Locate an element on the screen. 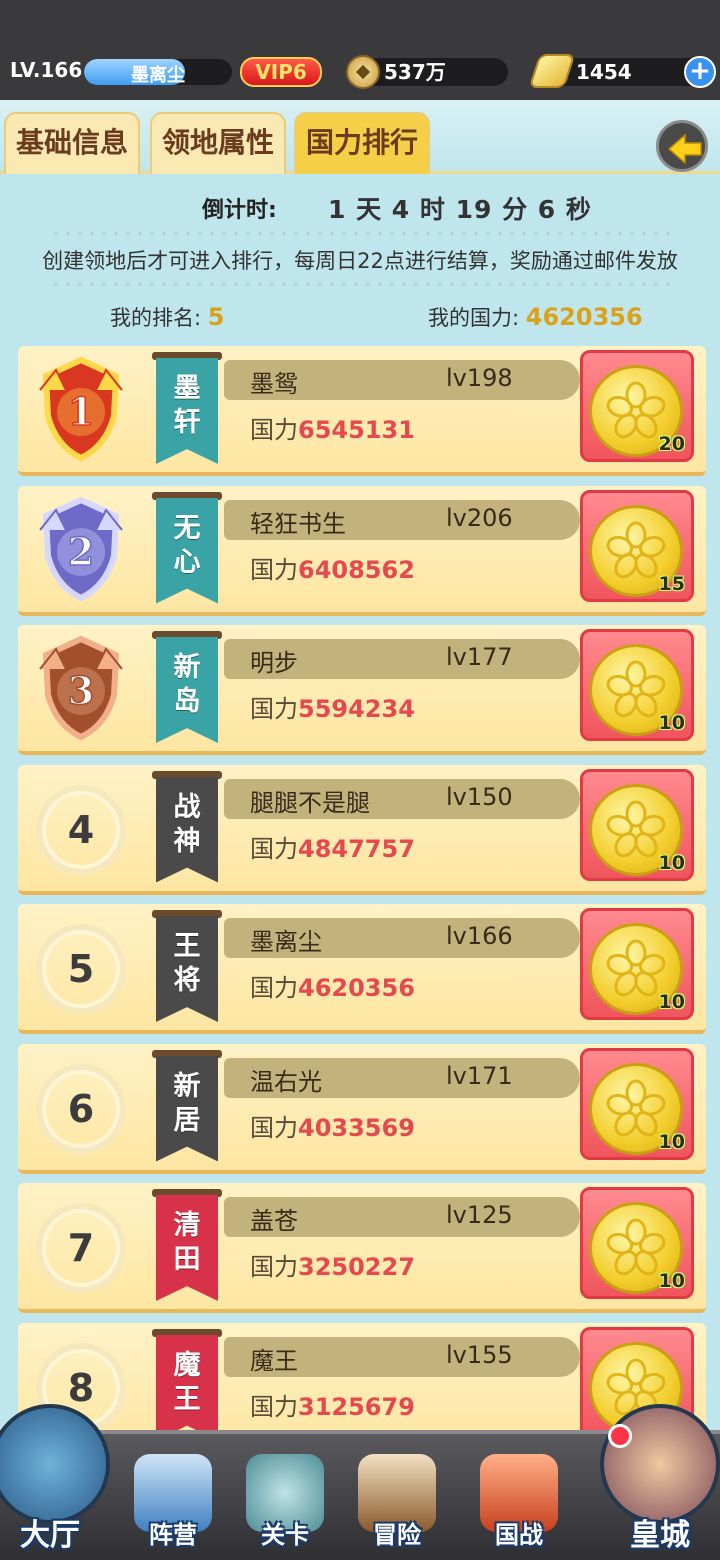 This screenshot has height=1560, width=720. ranked-player-level: lv155 is located at coordinates (479, 1354).